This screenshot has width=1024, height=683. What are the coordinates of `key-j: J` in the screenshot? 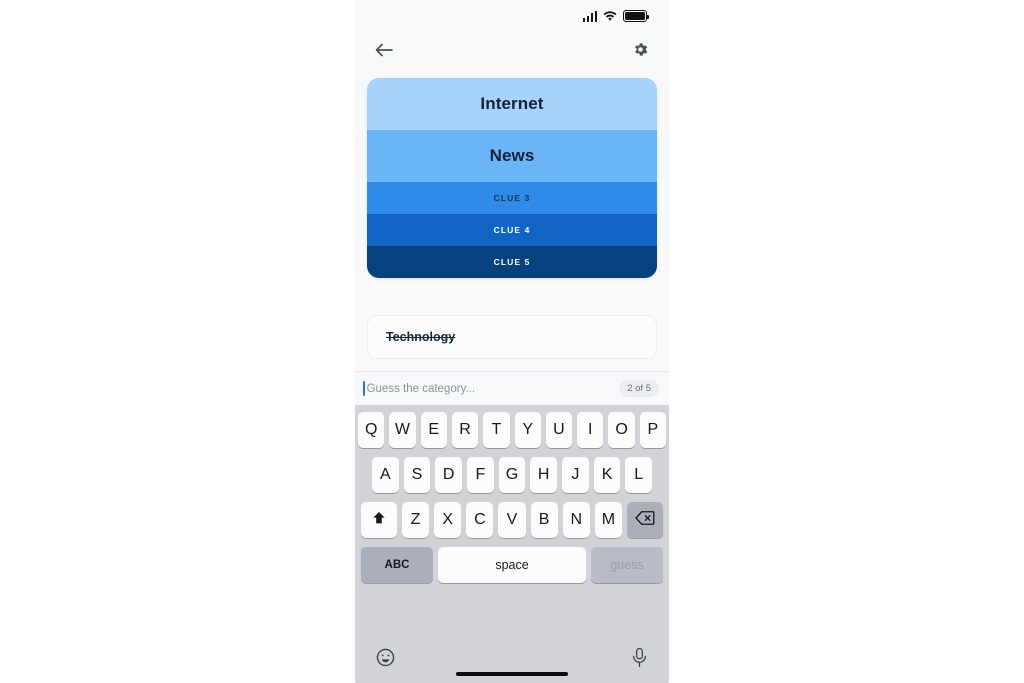 It's located at (575, 475).